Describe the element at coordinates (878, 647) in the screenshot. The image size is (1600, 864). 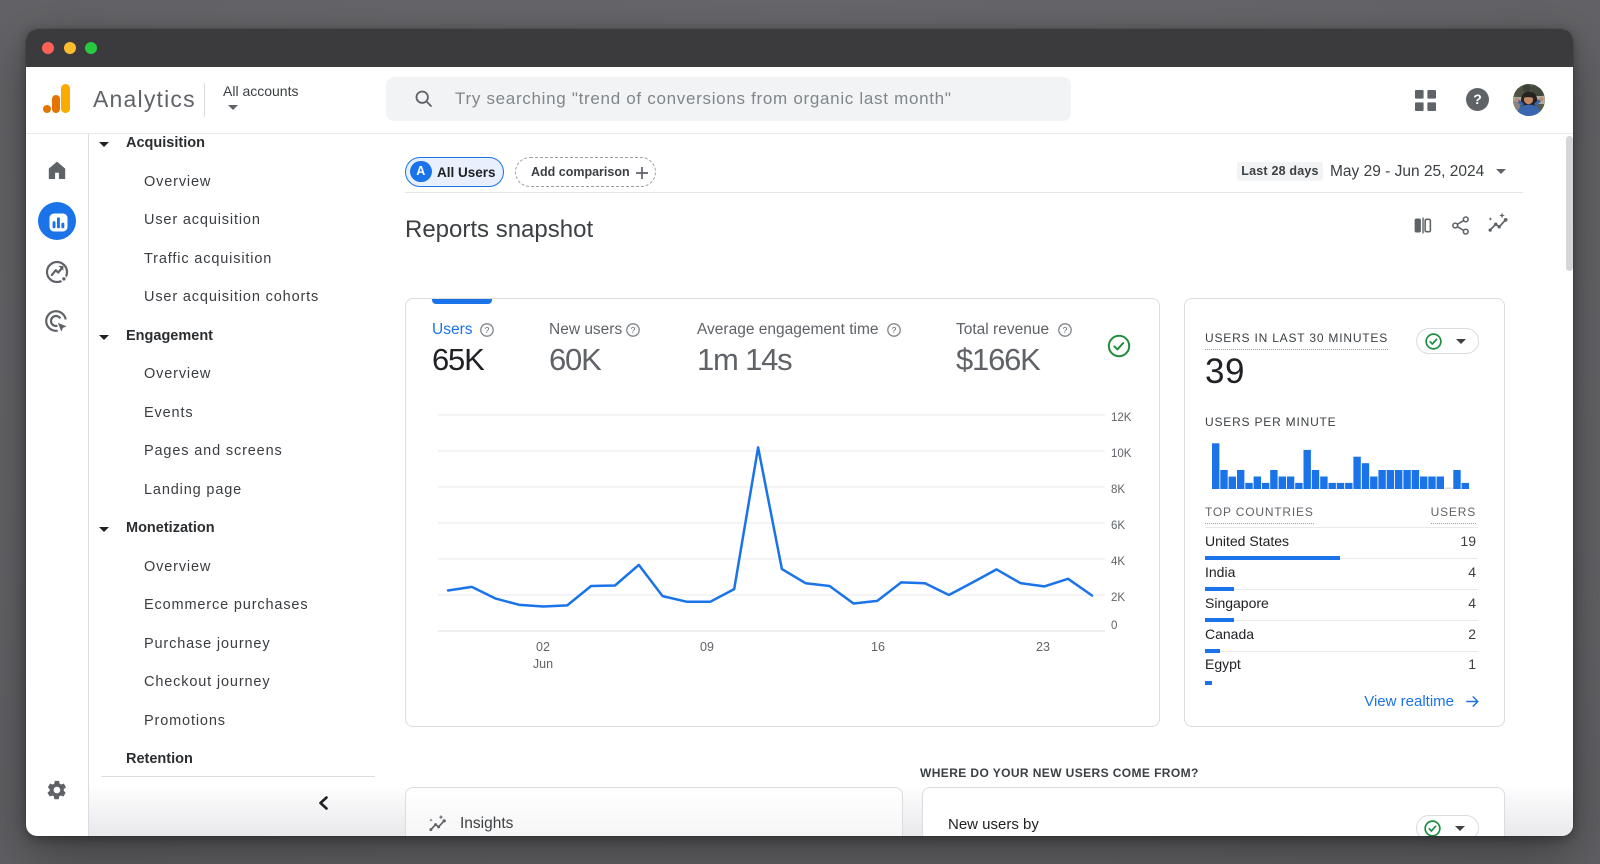
I see `svg-text: 16` at that location.